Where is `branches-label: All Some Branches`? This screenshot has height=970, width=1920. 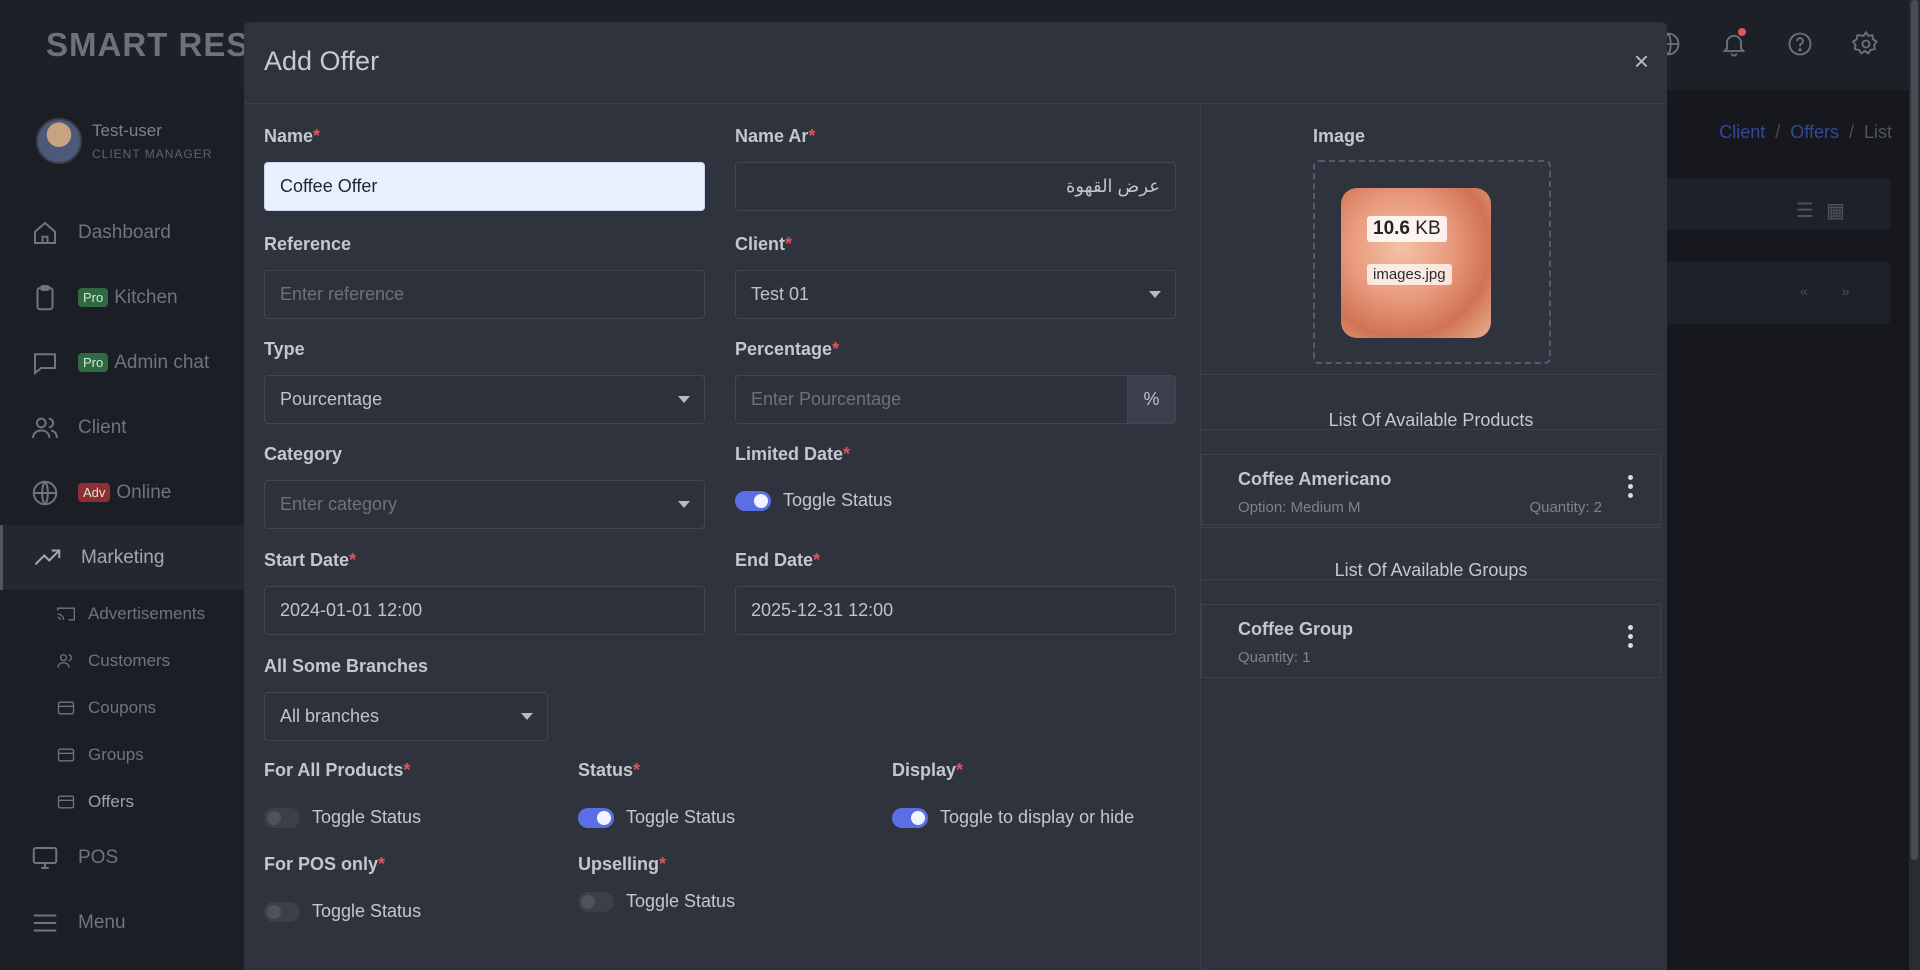
branches-label: All Some Branches is located at coordinates (346, 666).